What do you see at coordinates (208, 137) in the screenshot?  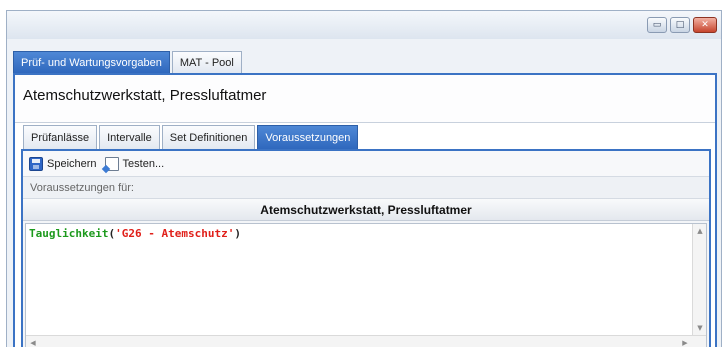 I see `tab-set-definitionen: Set Definitionen` at bounding box center [208, 137].